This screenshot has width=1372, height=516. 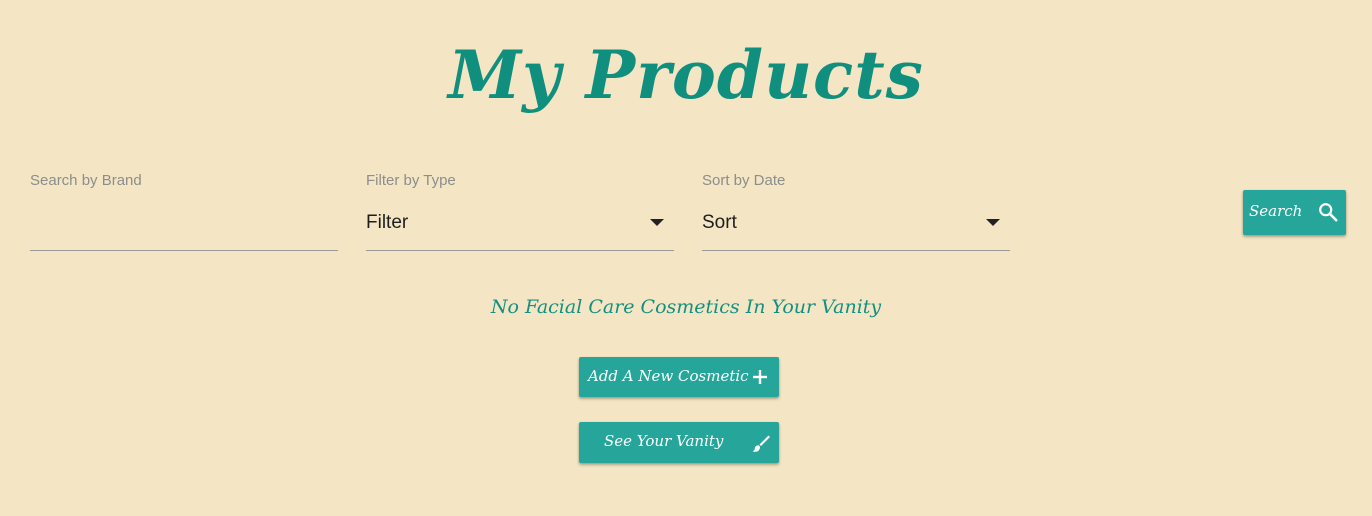 I want to click on add-cosmetic-button: Add A New Cosmetic, so click(x=679, y=377).